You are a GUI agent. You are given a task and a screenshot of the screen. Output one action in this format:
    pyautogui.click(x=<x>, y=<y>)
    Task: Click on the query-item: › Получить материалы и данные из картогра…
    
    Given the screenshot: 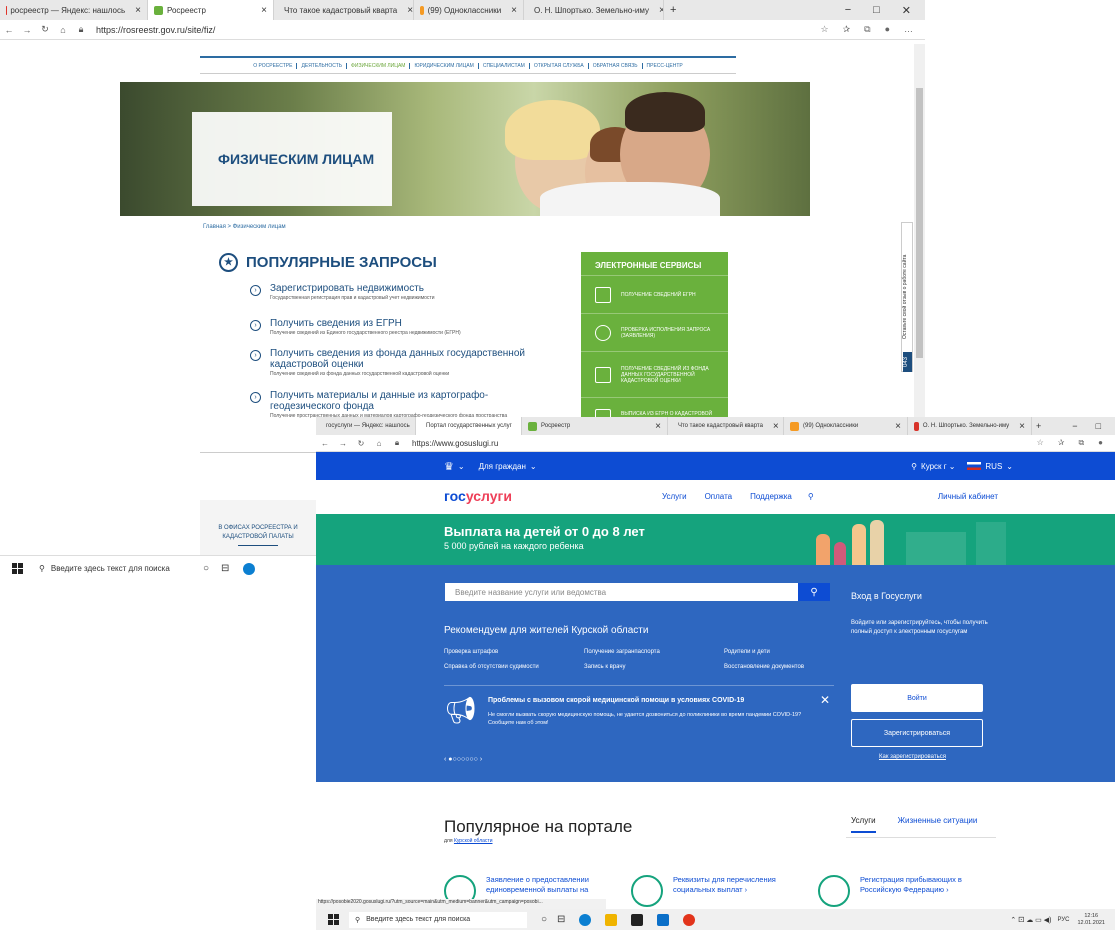 What is the action you would take?
    pyautogui.click(x=400, y=404)
    